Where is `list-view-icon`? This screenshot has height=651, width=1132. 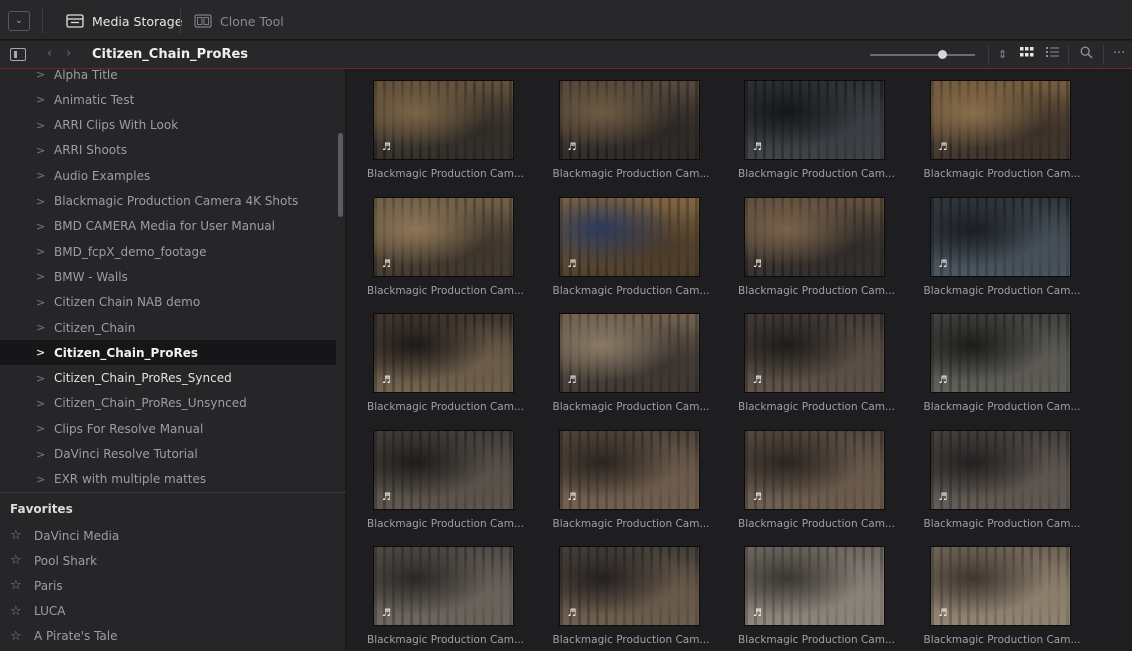 list-view-icon is located at coordinates (1052, 54).